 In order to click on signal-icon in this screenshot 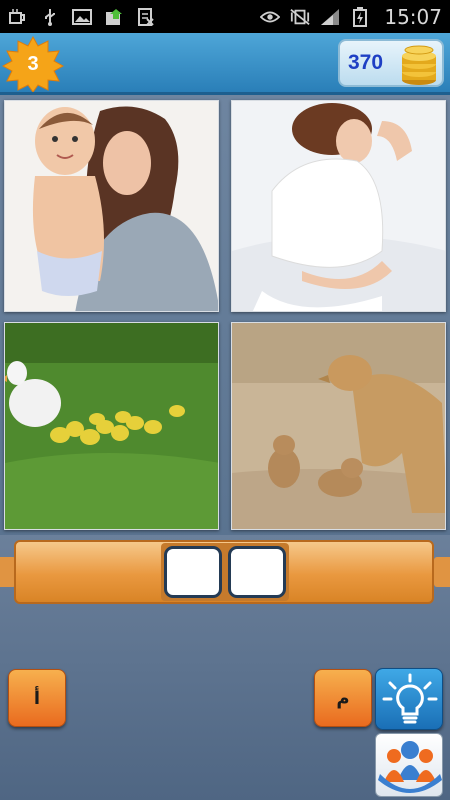, I will do `click(330, 17)`.